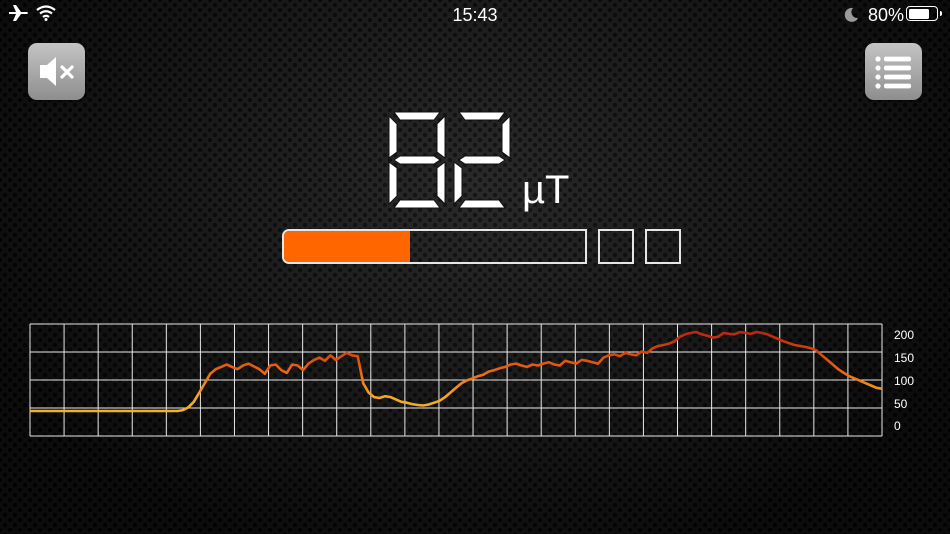 The image size is (950, 534). What do you see at coordinates (347, 246) in the screenshot?
I see `level-bar-fill` at bounding box center [347, 246].